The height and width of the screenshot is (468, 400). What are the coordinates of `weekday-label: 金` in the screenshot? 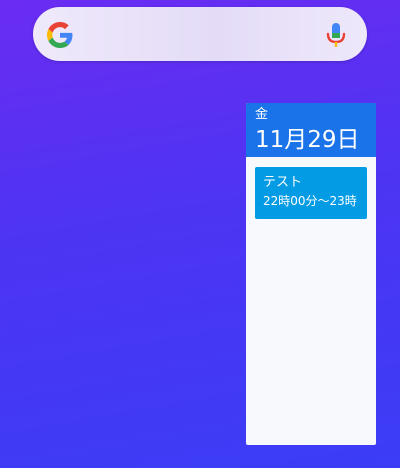 It's located at (262, 114).